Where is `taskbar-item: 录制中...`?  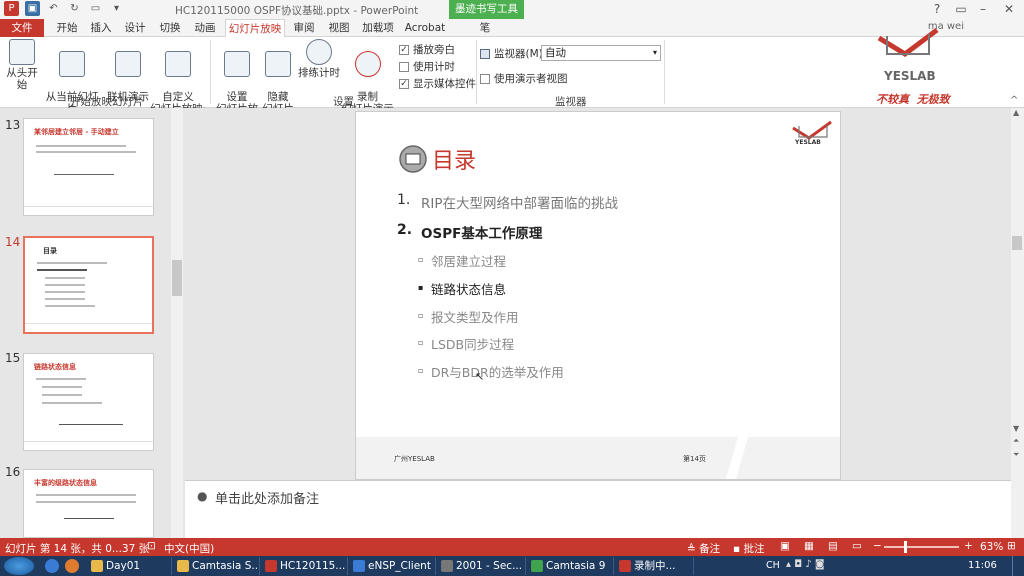 taskbar-item: 录制中... is located at coordinates (655, 566).